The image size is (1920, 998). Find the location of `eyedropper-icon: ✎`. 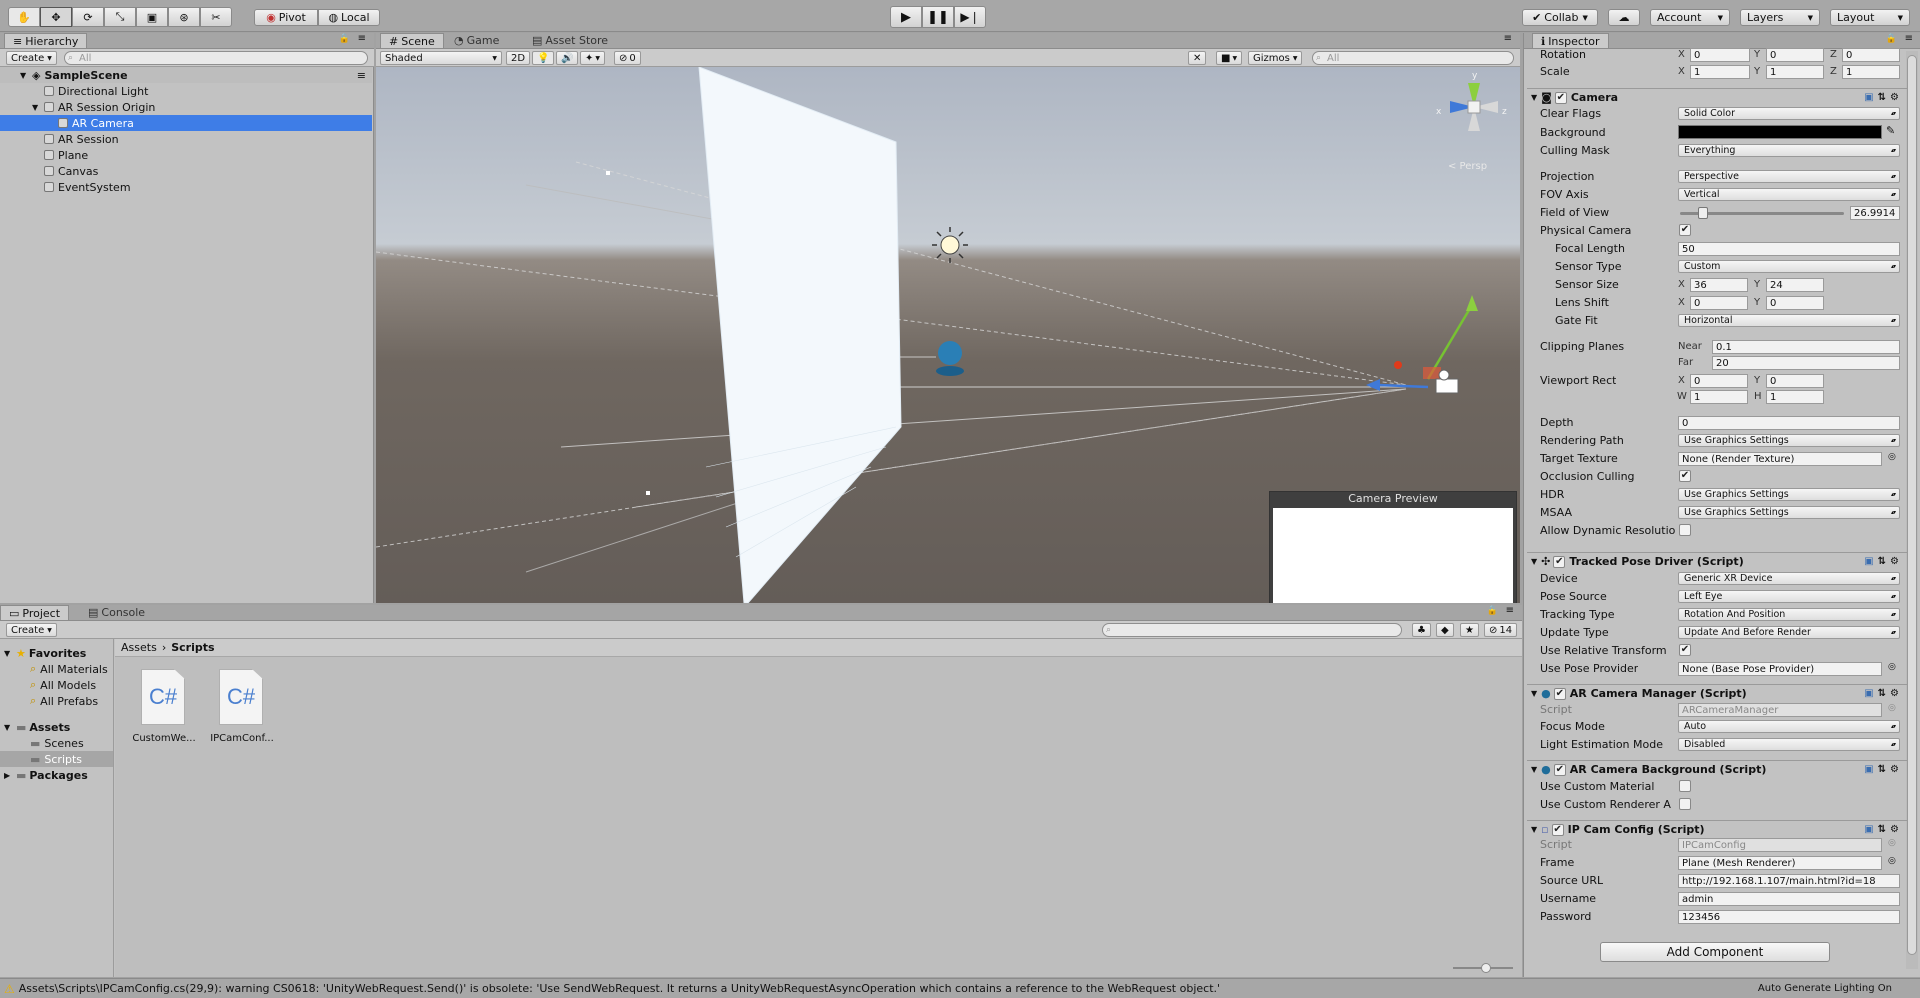

eyedropper-icon: ✎ is located at coordinates (1890, 130).